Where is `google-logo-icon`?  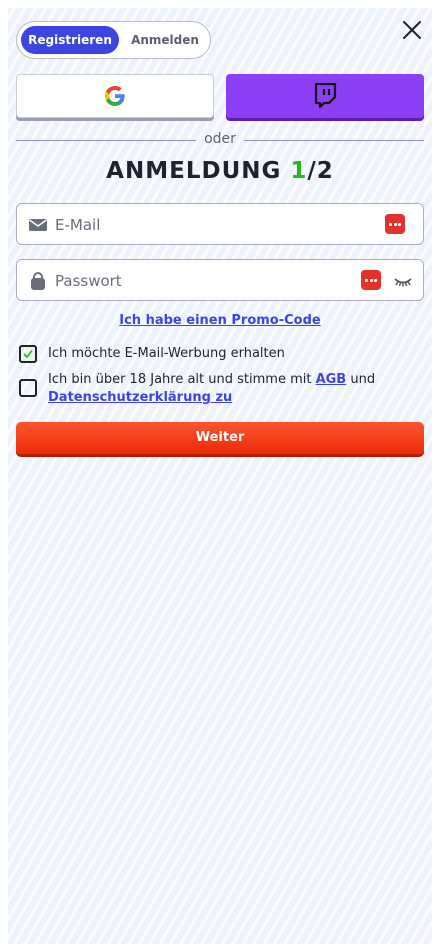 google-logo-icon is located at coordinates (115, 96).